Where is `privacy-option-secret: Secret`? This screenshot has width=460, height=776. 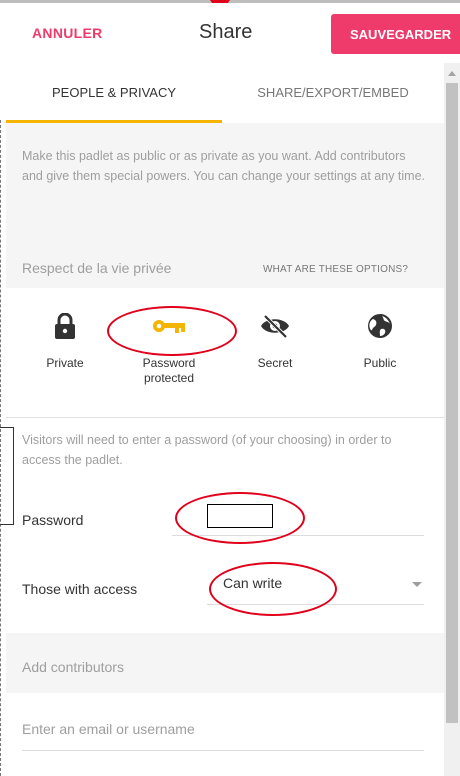 privacy-option-secret: Secret is located at coordinates (275, 341).